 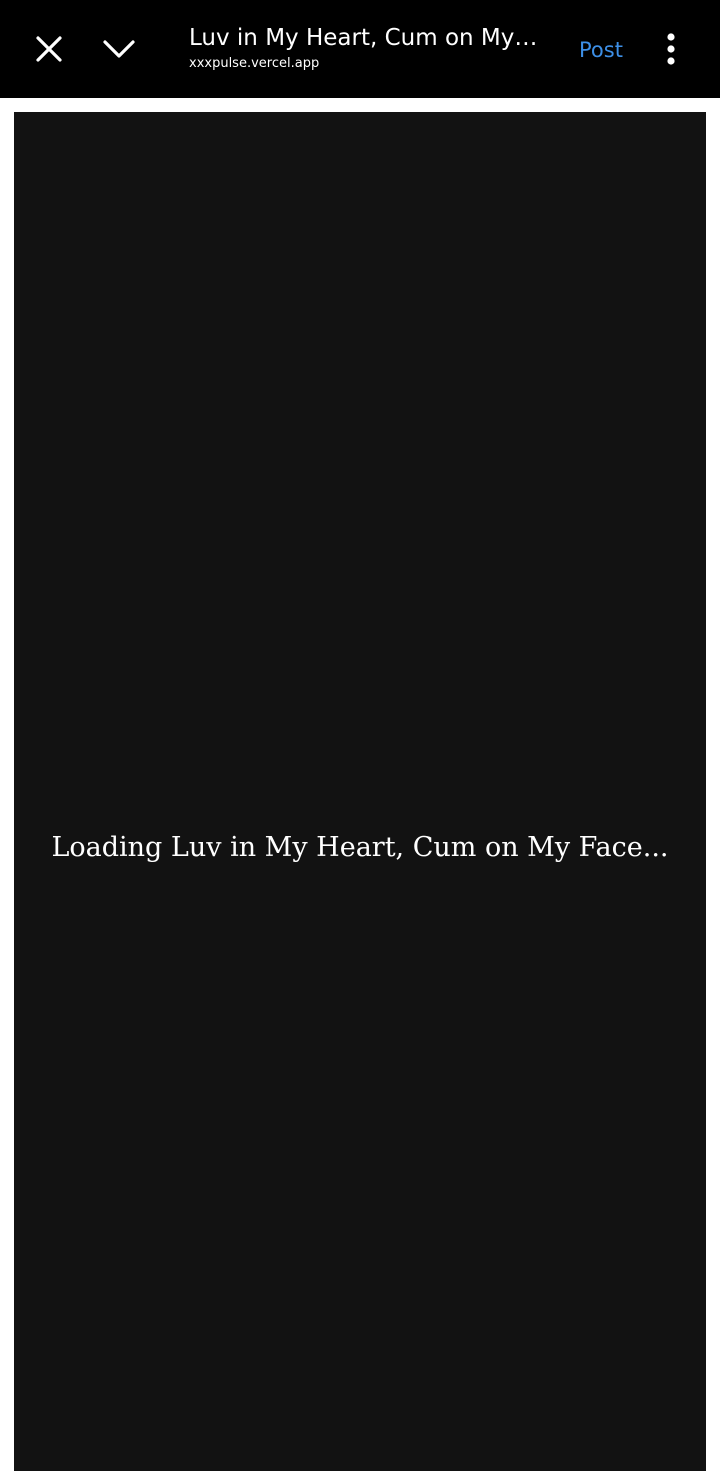 I want to click on close-button, so click(x=49, y=49).